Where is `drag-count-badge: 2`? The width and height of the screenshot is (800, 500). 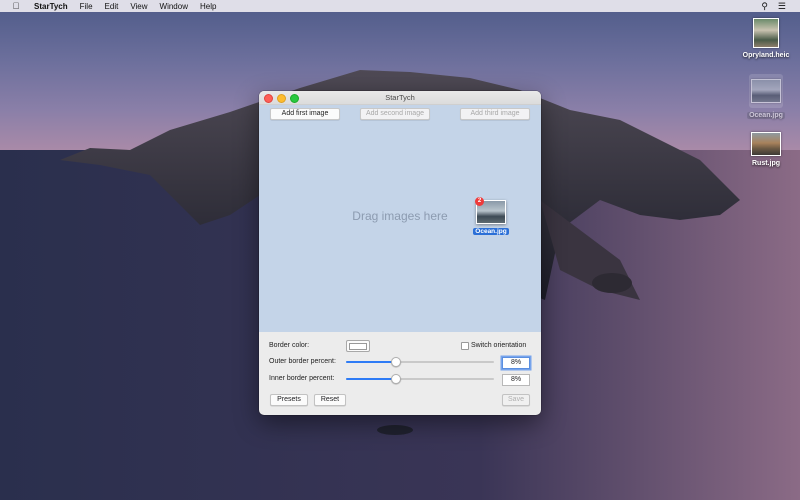 drag-count-badge: 2 is located at coordinates (479, 201).